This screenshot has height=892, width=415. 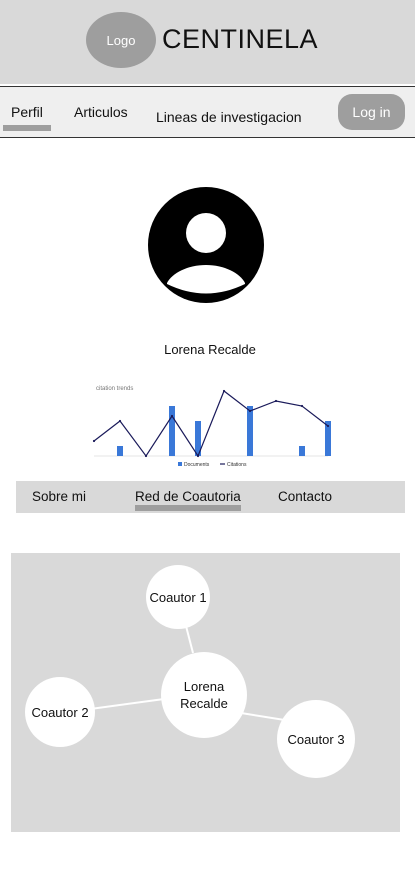 I want to click on legend-citations-label: Citations, so click(x=237, y=465).